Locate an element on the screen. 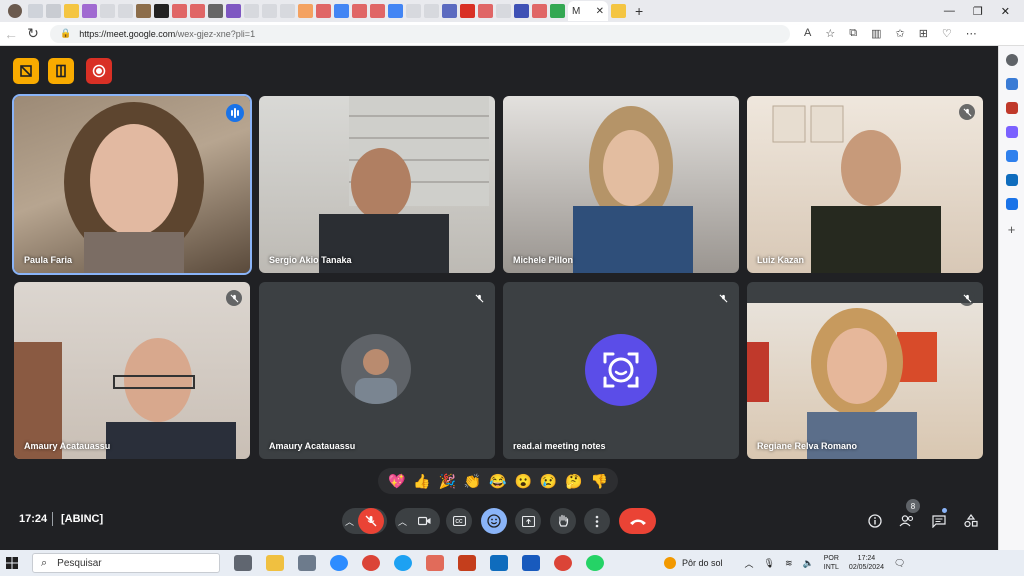  browser-essentials-icon: ♡ is located at coordinates (947, 33).